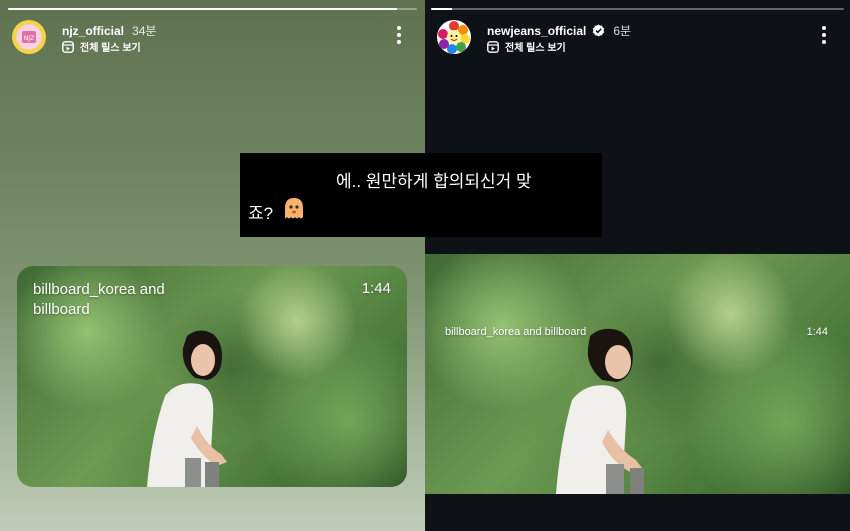 The width and height of the screenshot is (850, 531). I want to click on avatar: NJZ, so click(29, 37).